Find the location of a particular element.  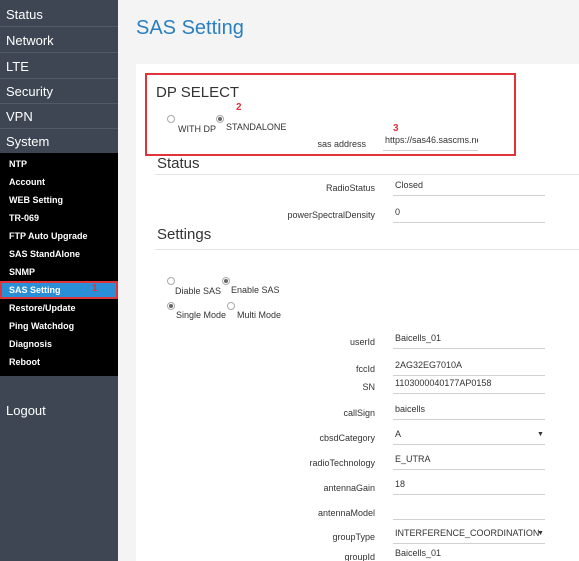

user-id-input: Baicells_01 is located at coordinates (469, 341).